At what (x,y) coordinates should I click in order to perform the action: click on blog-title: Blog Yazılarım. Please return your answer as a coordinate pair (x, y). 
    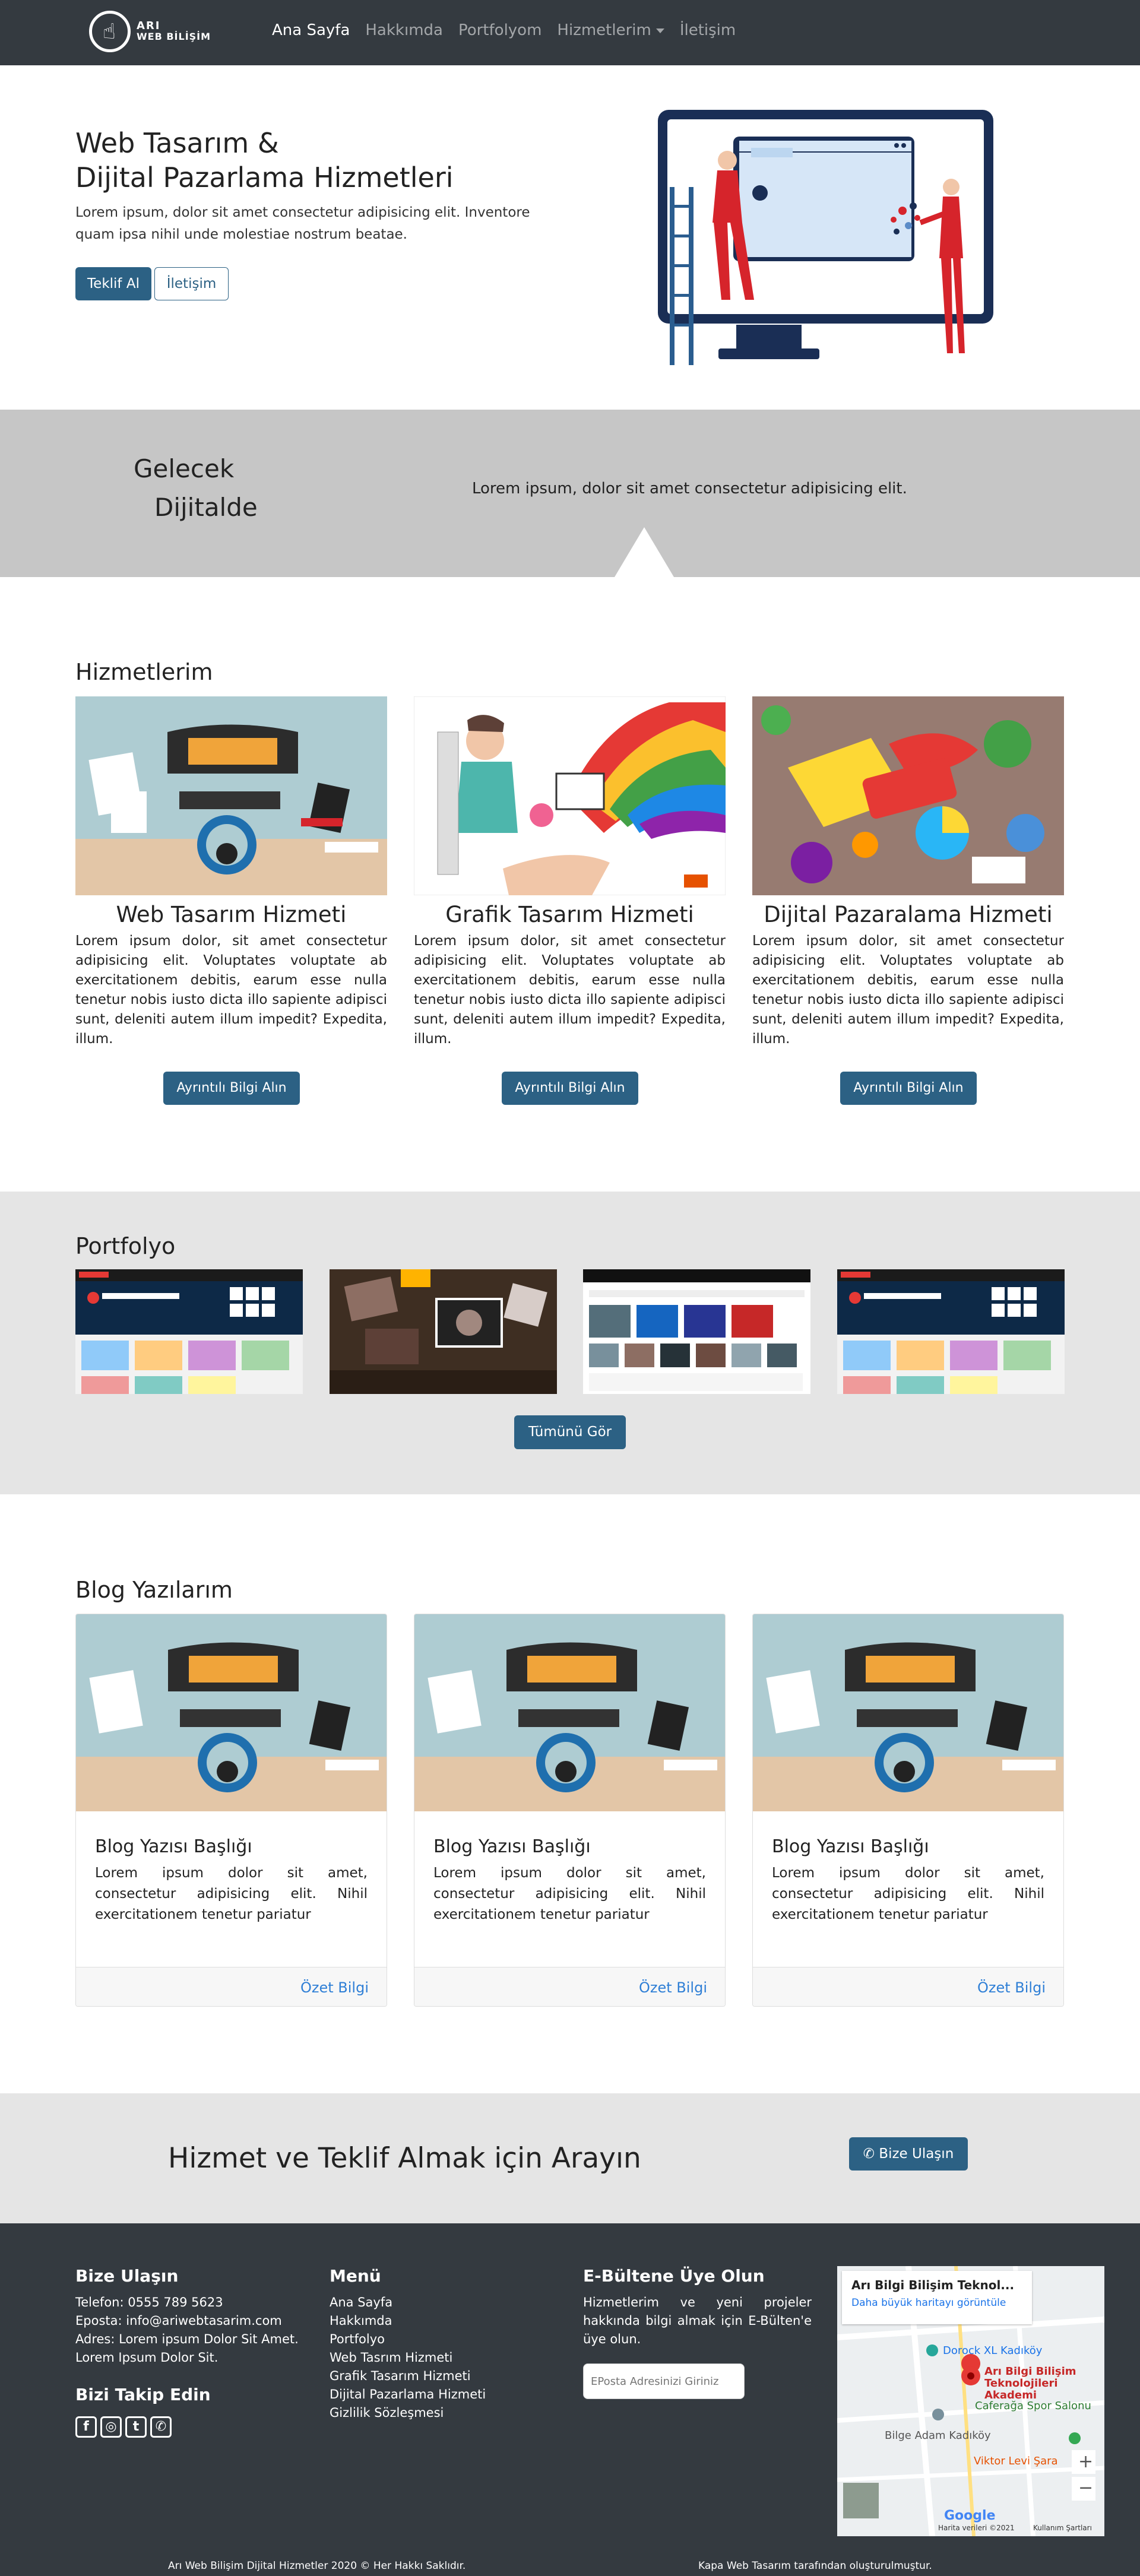
    Looking at the image, I should click on (154, 1590).